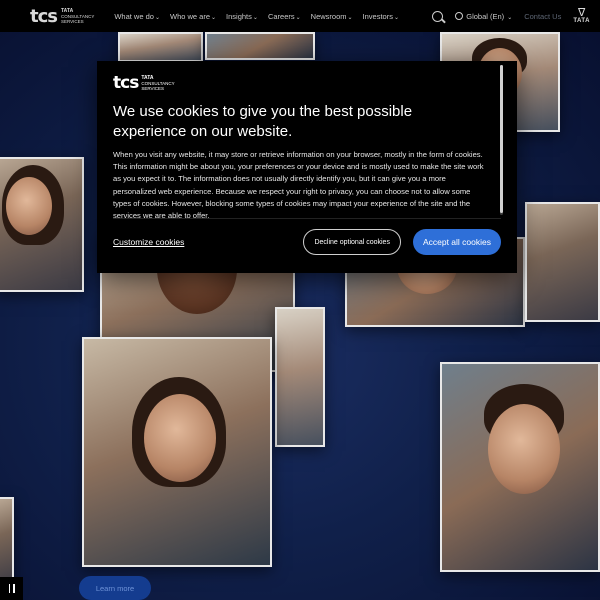 The image size is (600, 600). Describe the element at coordinates (193, 16) in the screenshot. I see `nav-item-who-we-are: Who we are ⌄` at that location.